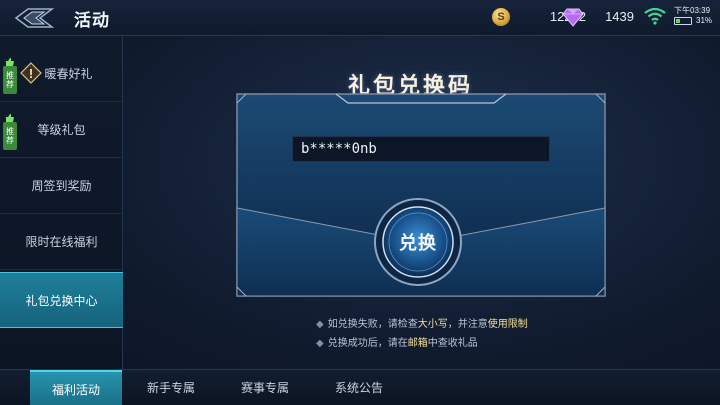  What do you see at coordinates (573, 17) in the screenshot?
I see `gem-icon` at bounding box center [573, 17].